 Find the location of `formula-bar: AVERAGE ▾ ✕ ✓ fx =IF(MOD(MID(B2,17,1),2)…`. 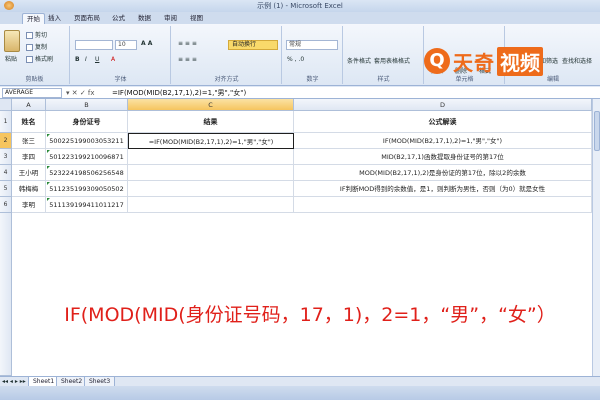

formula-bar: AVERAGE ▾ ✕ ✓ fx =IF(MOD(MID(B2,17,1),2)… is located at coordinates (300, 93).